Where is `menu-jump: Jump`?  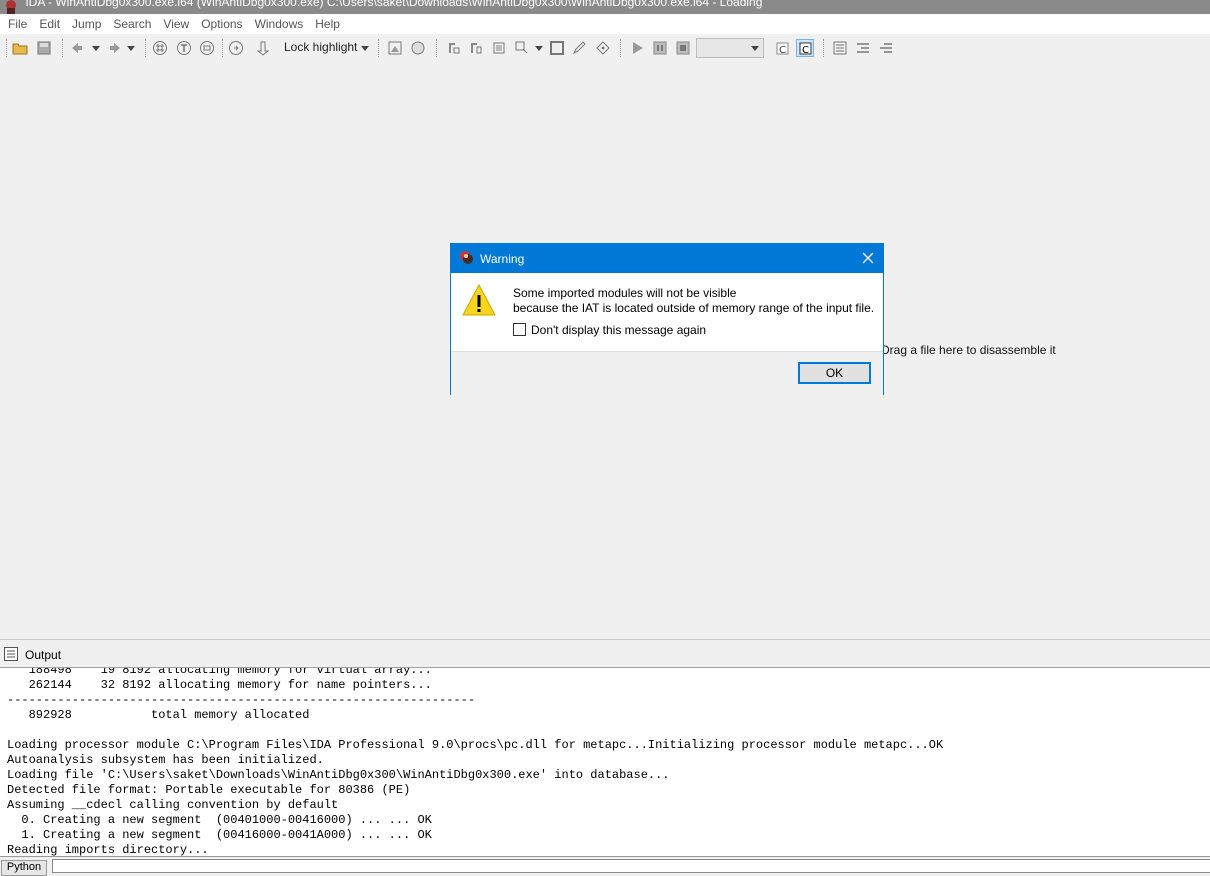
menu-jump: Jump is located at coordinates (86, 24).